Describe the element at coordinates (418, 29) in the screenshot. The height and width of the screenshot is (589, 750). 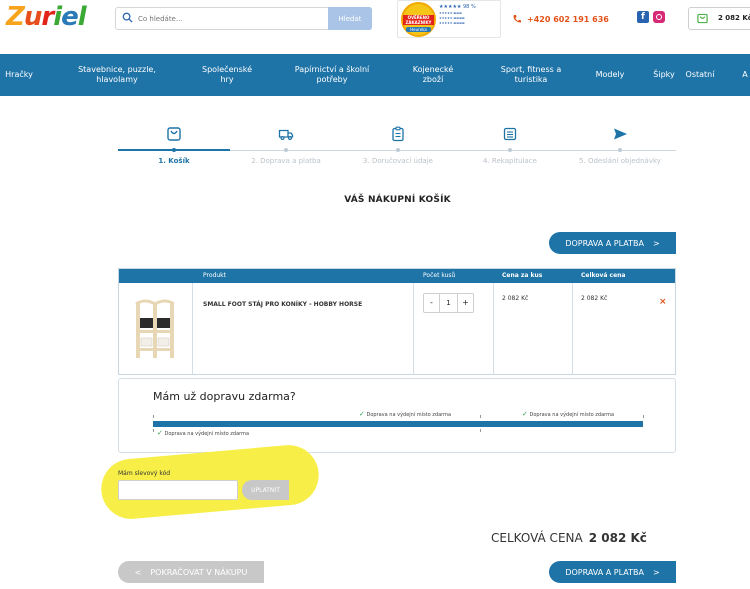
I see `seal-brand-text: Heureka` at that location.